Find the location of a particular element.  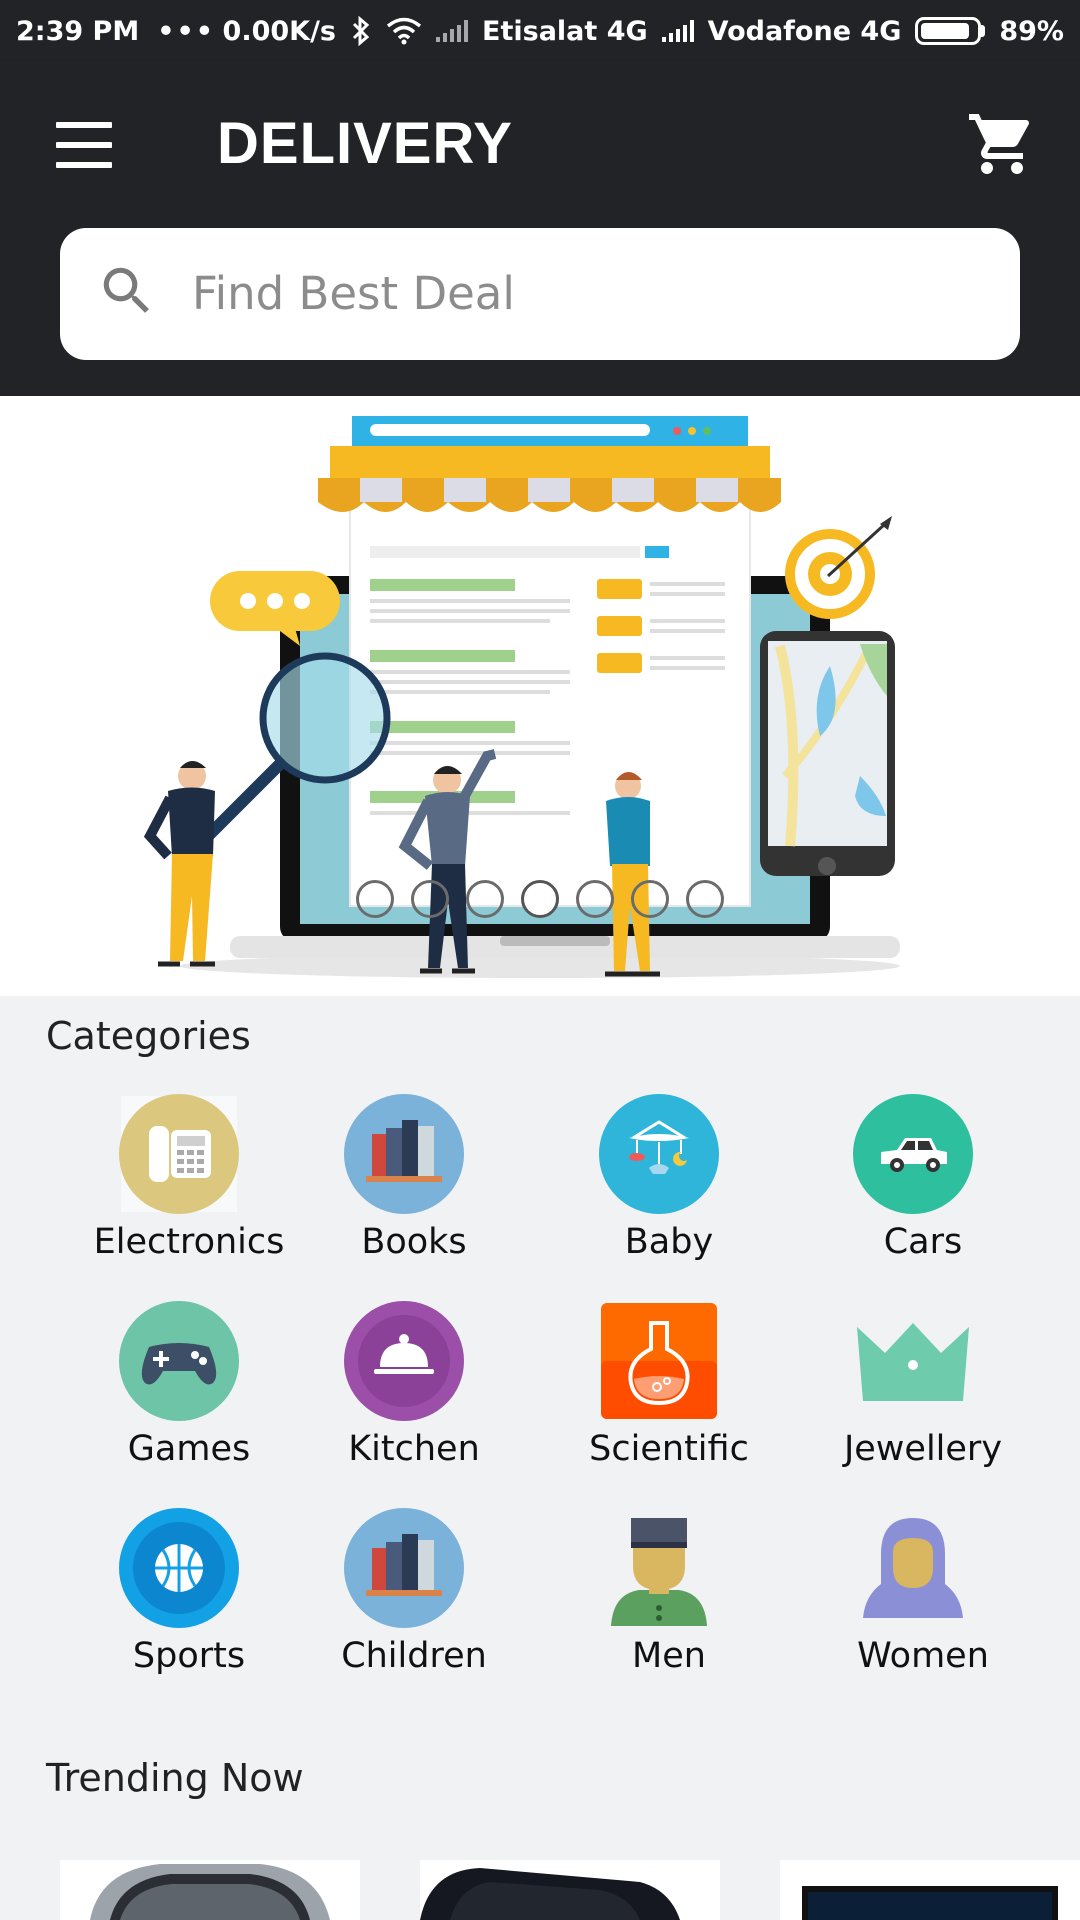

man-avatar-icon is located at coordinates (659, 1572).